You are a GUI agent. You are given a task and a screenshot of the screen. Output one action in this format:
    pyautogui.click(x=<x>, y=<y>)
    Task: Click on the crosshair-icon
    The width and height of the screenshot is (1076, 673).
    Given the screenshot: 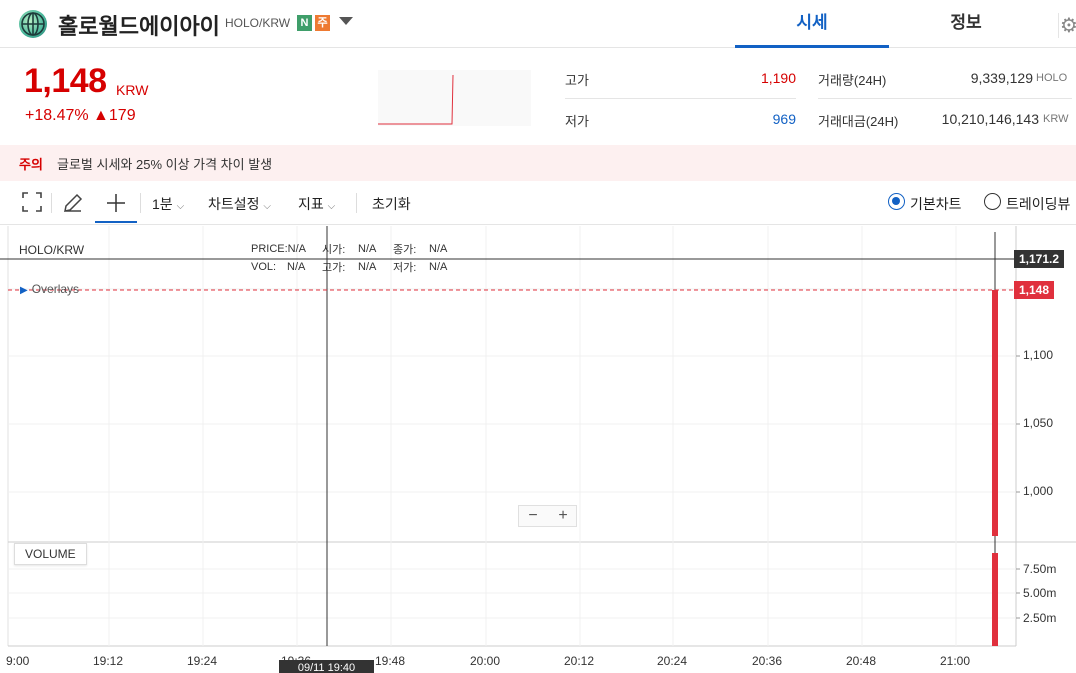 What is the action you would take?
    pyautogui.click(x=116, y=206)
    